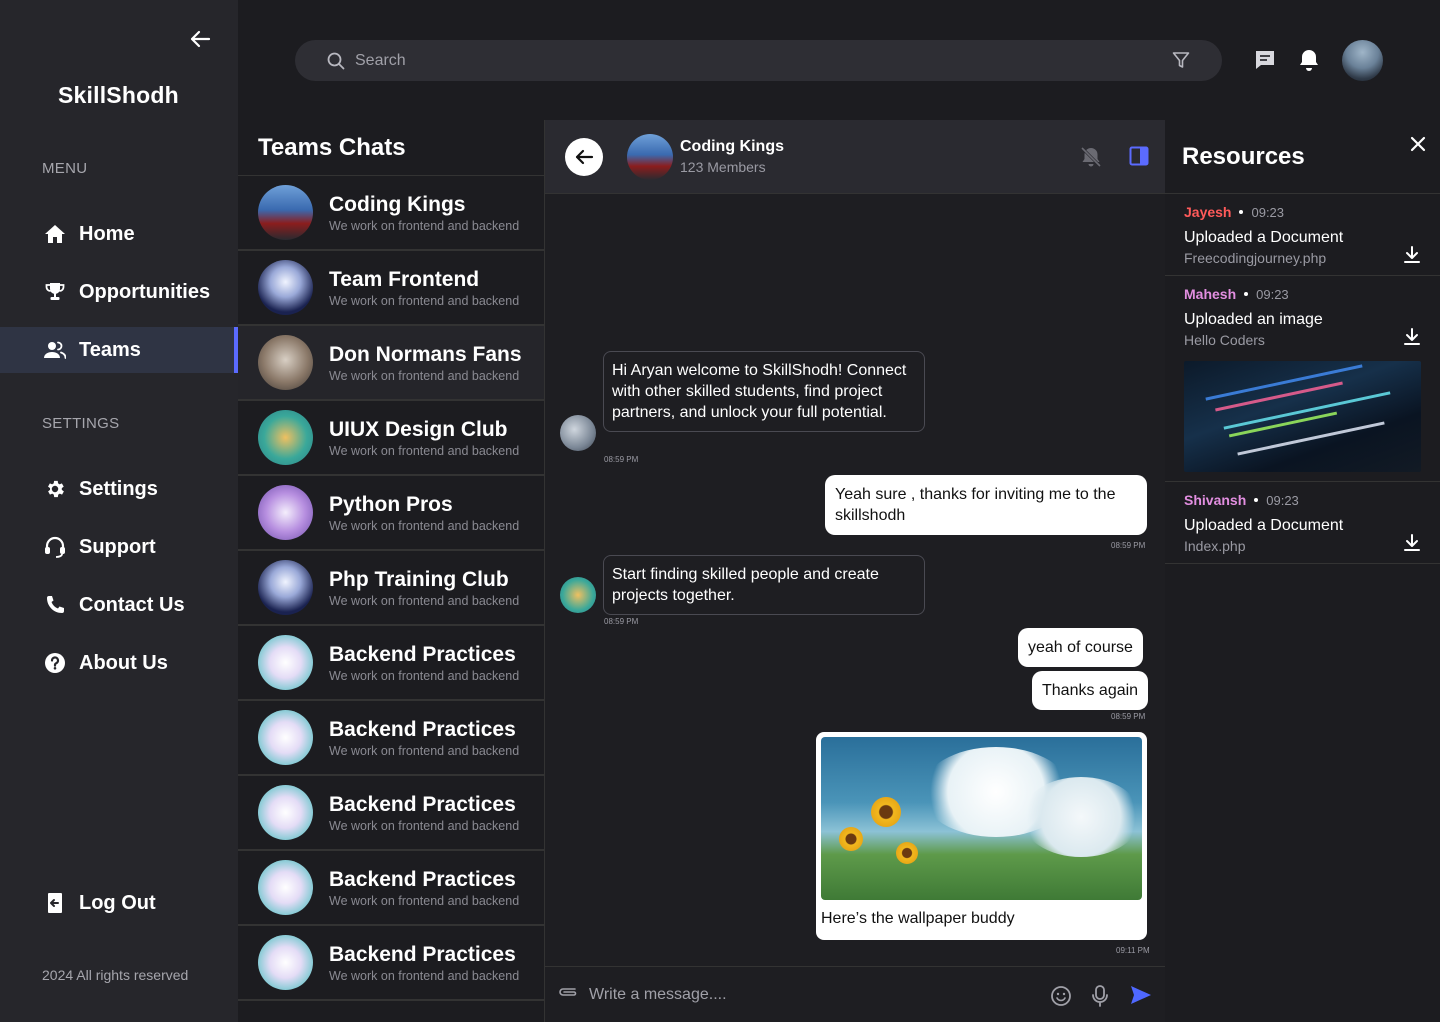  What do you see at coordinates (119, 547) in the screenshot?
I see `sidebar-item-support: Support` at bounding box center [119, 547].